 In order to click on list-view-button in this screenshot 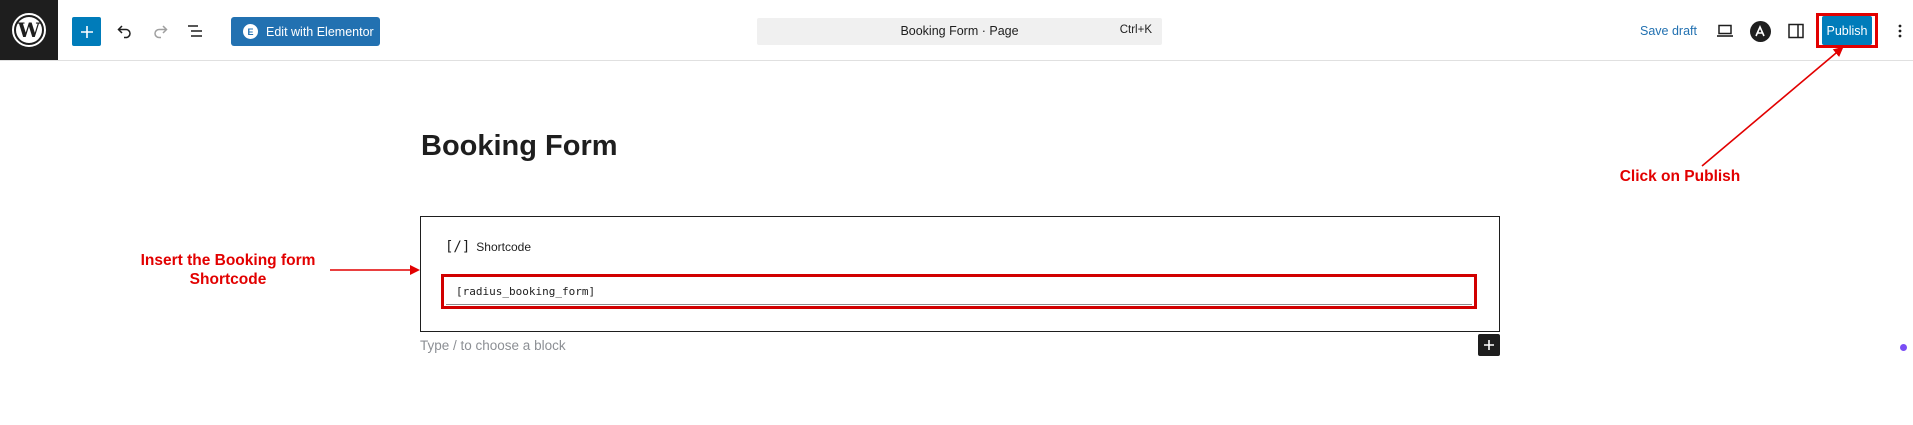, I will do `click(195, 31)`.